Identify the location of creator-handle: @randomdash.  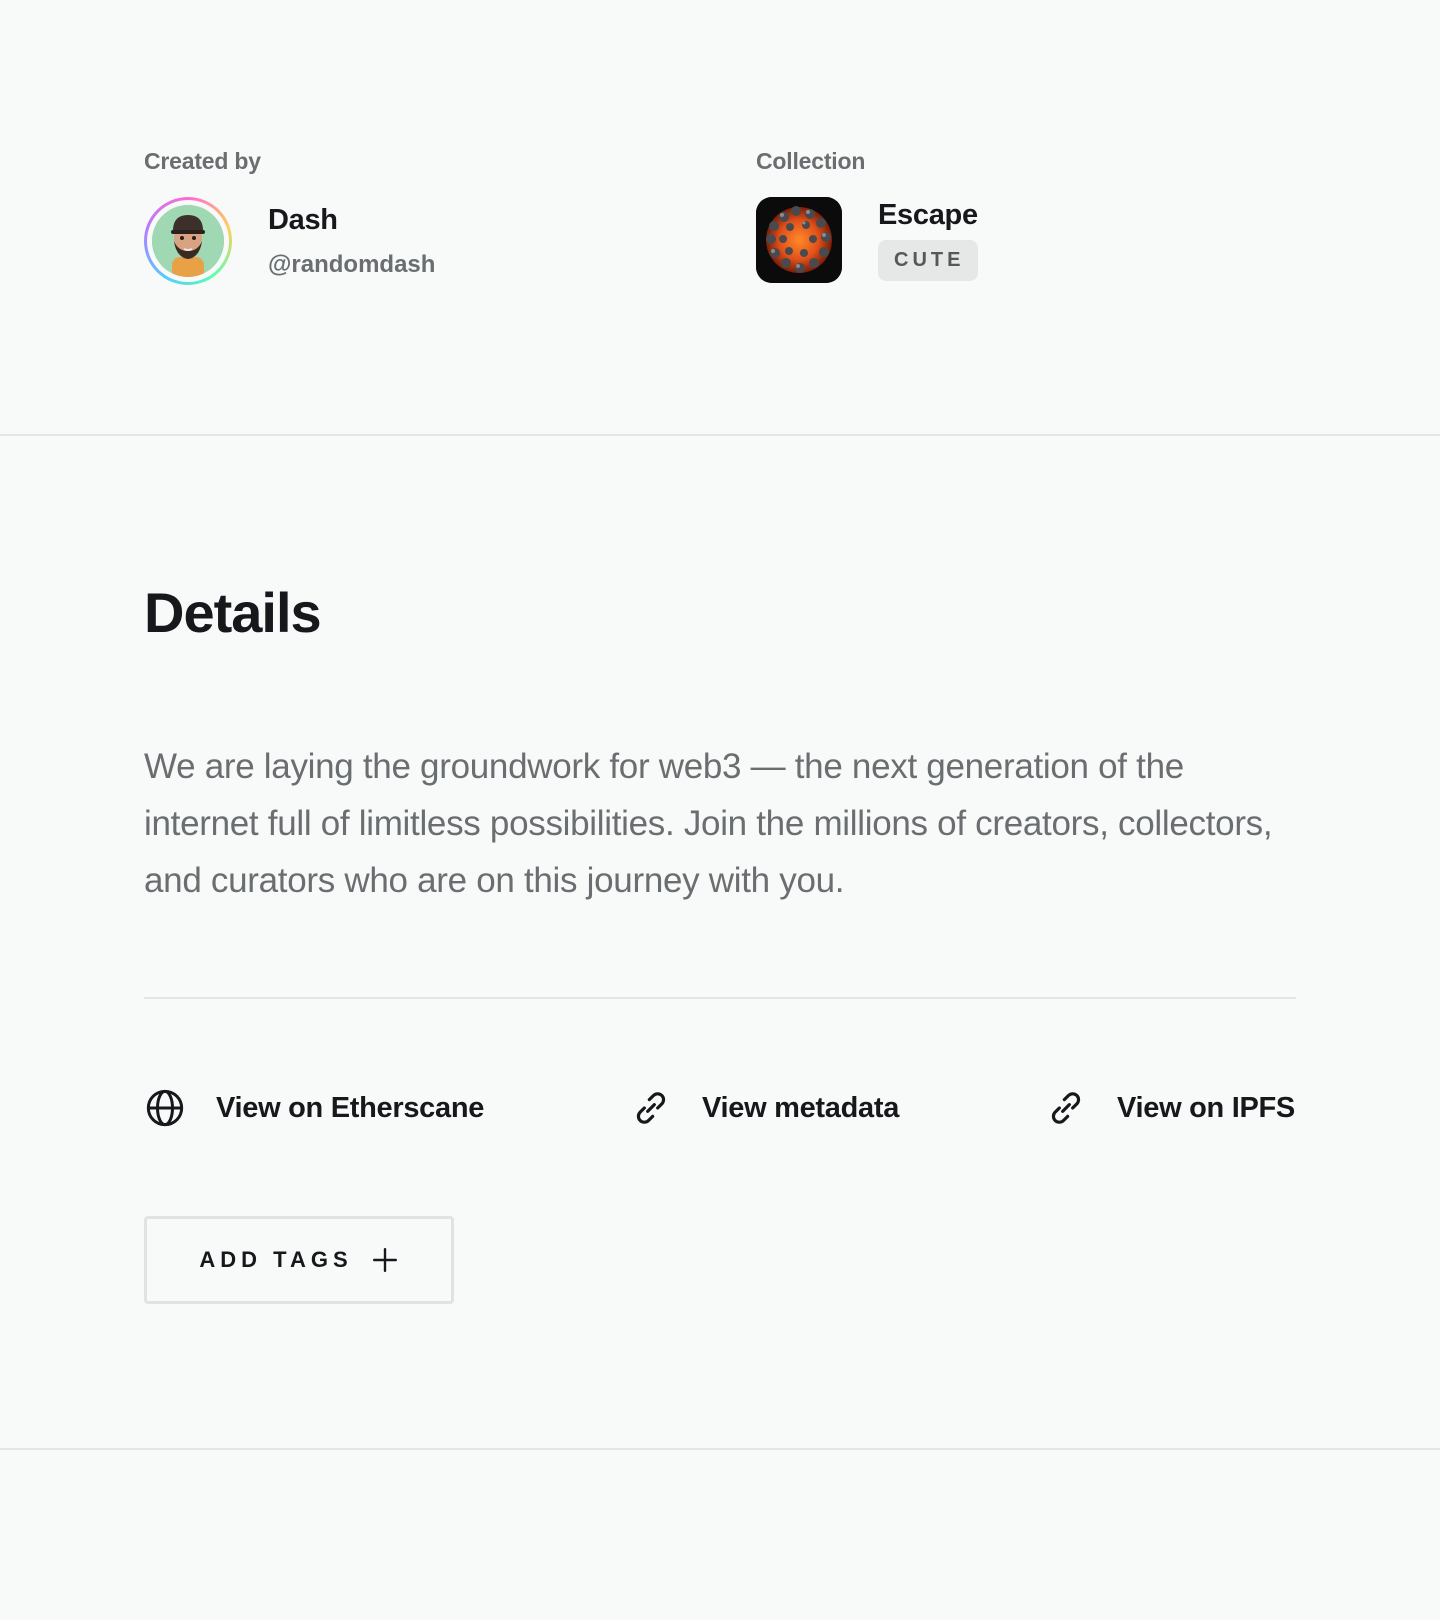
(351, 265).